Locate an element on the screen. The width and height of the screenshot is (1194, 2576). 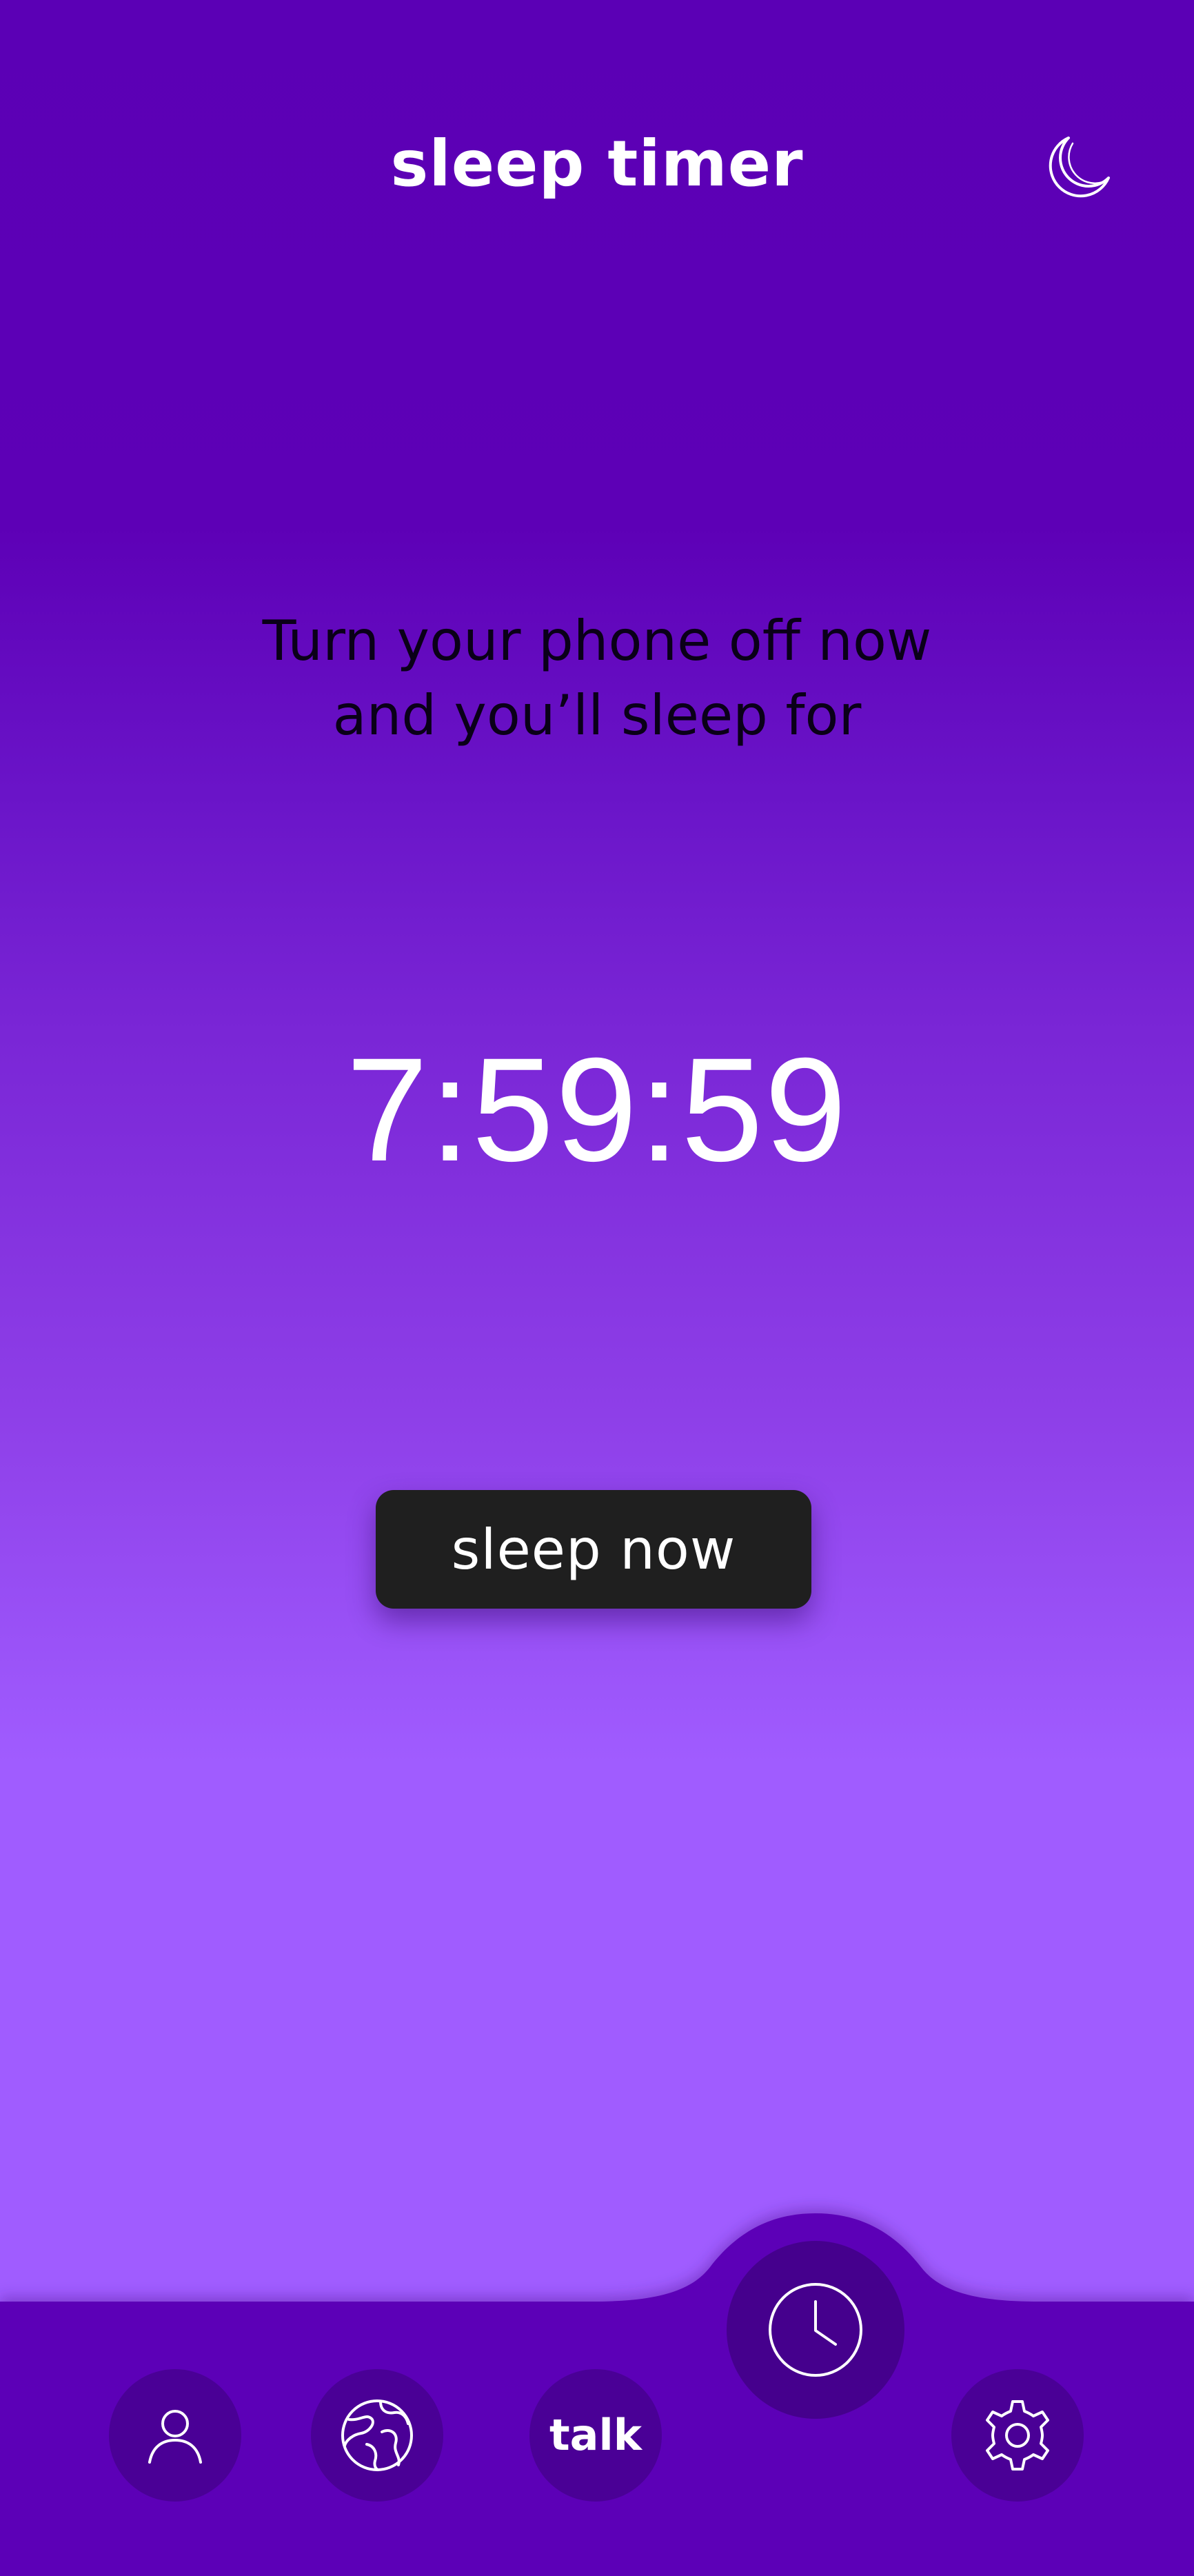
user-icon is located at coordinates (175, 2437).